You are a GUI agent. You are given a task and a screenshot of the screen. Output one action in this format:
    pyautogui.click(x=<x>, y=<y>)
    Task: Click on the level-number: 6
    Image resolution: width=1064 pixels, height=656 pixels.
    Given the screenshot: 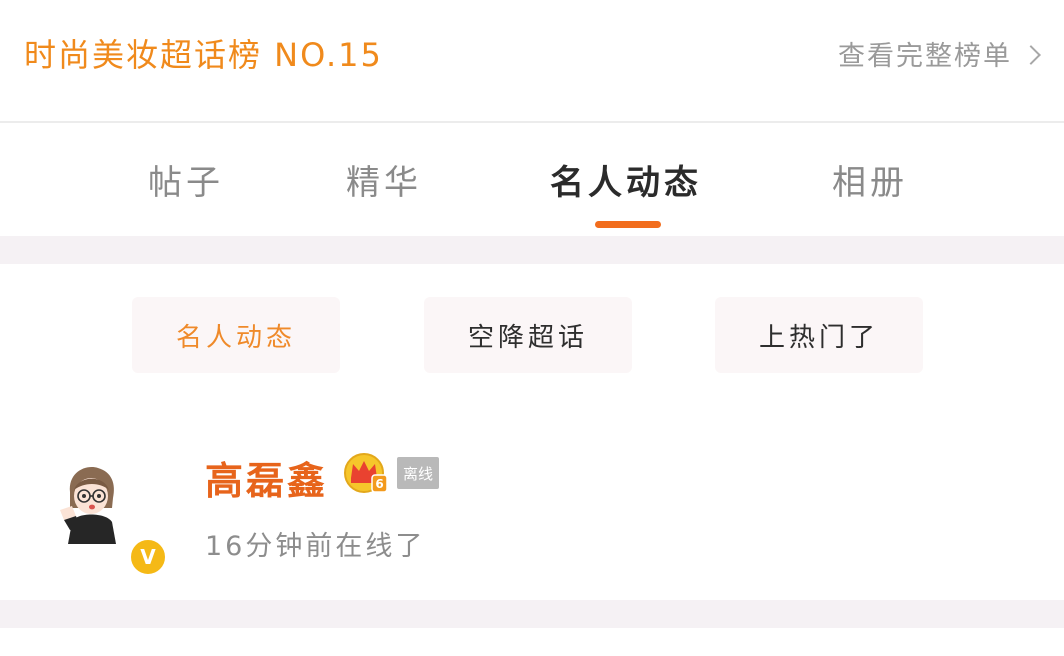 What is the action you would take?
    pyautogui.click(x=379, y=484)
    